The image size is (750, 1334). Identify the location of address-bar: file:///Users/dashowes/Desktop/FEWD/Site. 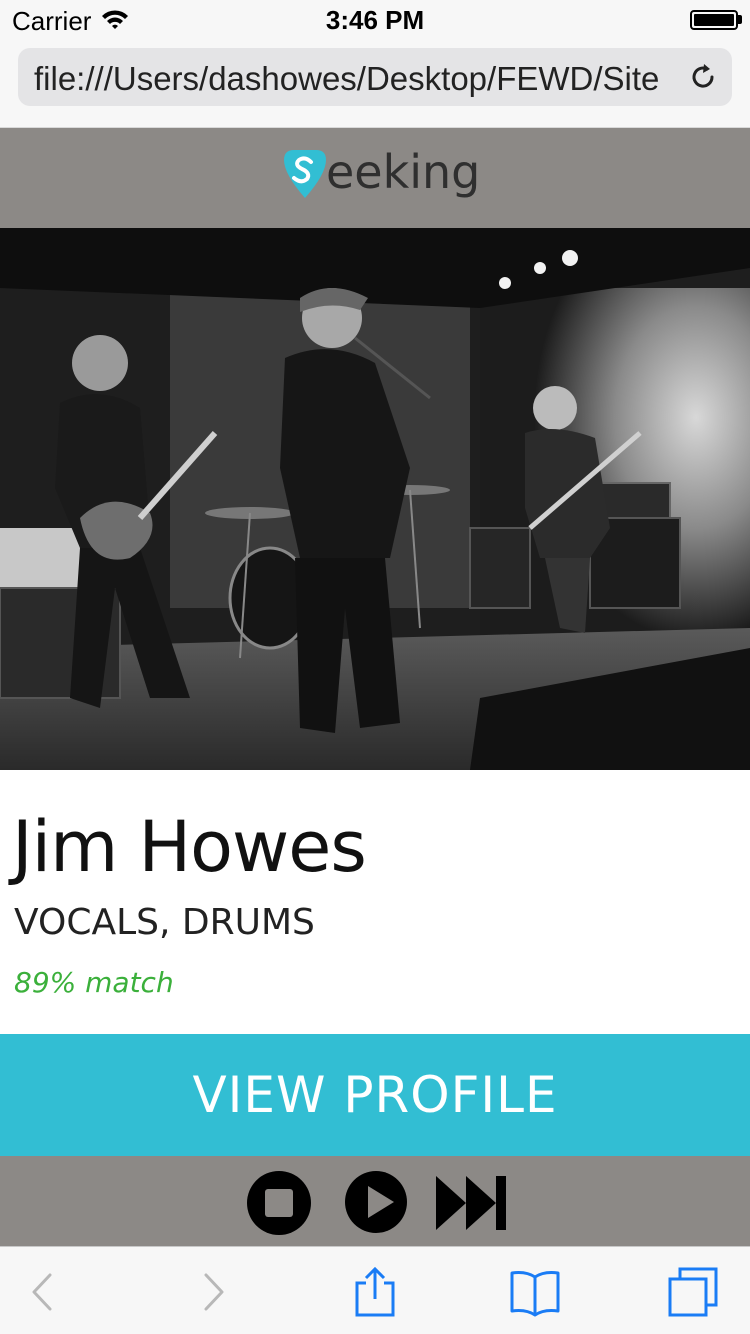
(375, 77).